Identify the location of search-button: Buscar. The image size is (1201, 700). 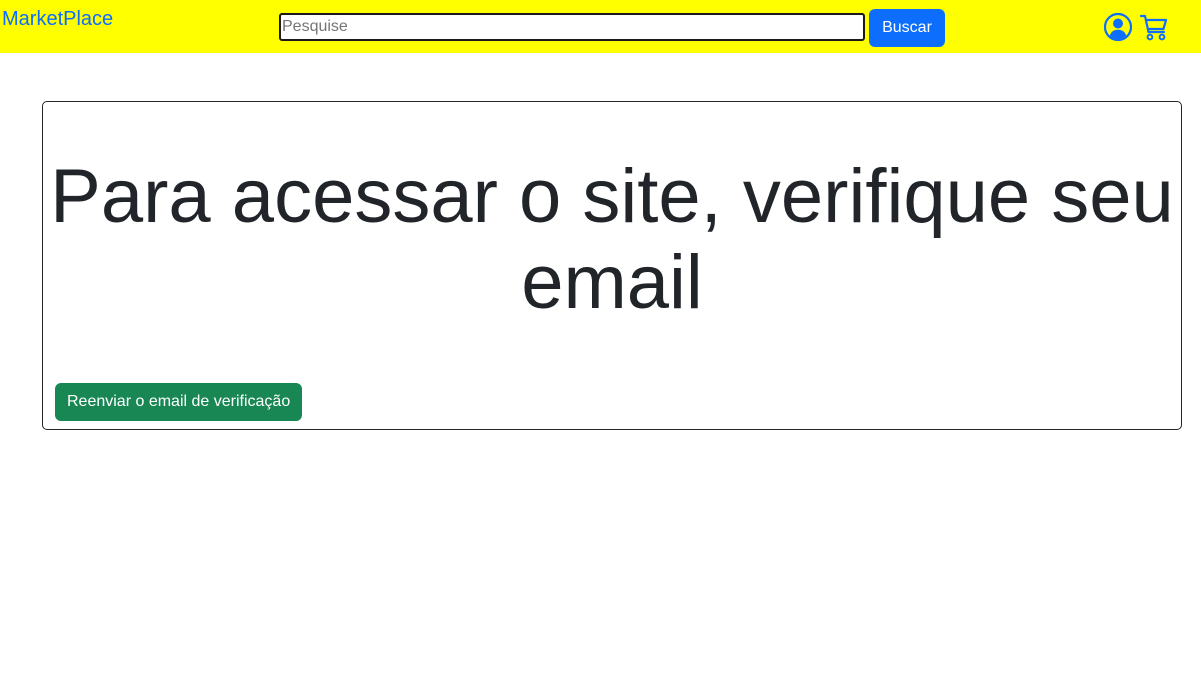
(907, 28).